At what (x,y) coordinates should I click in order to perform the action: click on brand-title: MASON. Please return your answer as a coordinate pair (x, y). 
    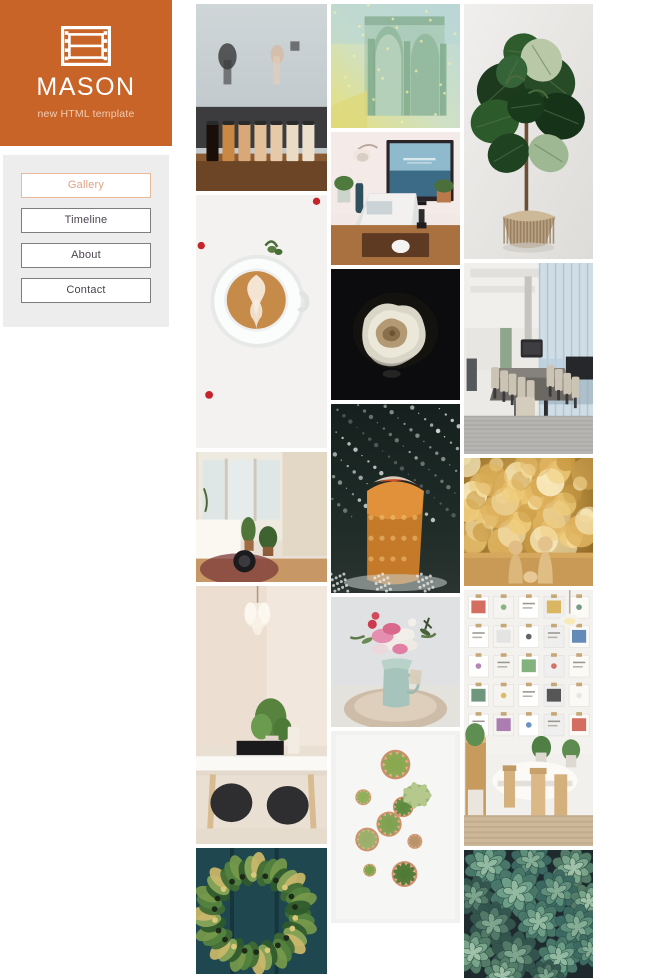
    Looking at the image, I should click on (86, 87).